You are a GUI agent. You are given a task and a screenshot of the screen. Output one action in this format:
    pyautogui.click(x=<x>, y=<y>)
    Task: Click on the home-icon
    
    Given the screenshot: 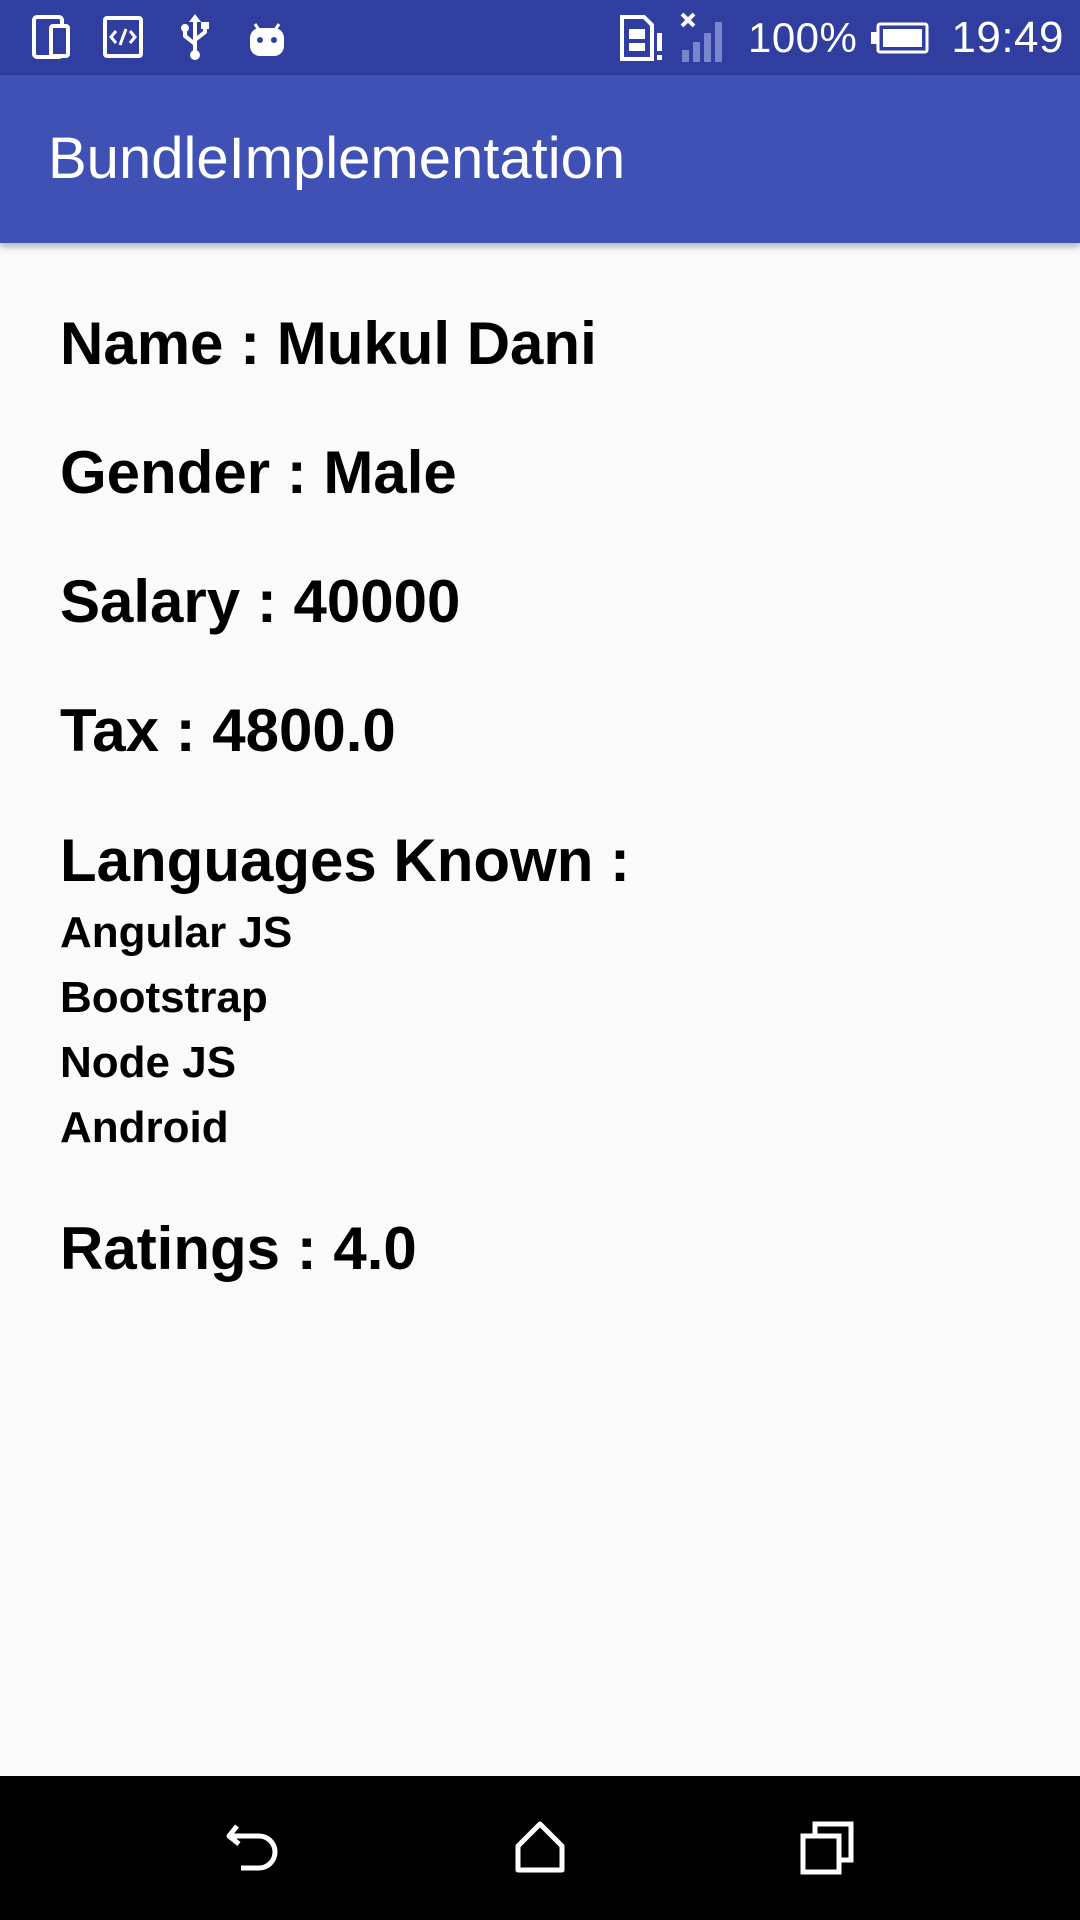 What is the action you would take?
    pyautogui.click(x=540, y=1848)
    